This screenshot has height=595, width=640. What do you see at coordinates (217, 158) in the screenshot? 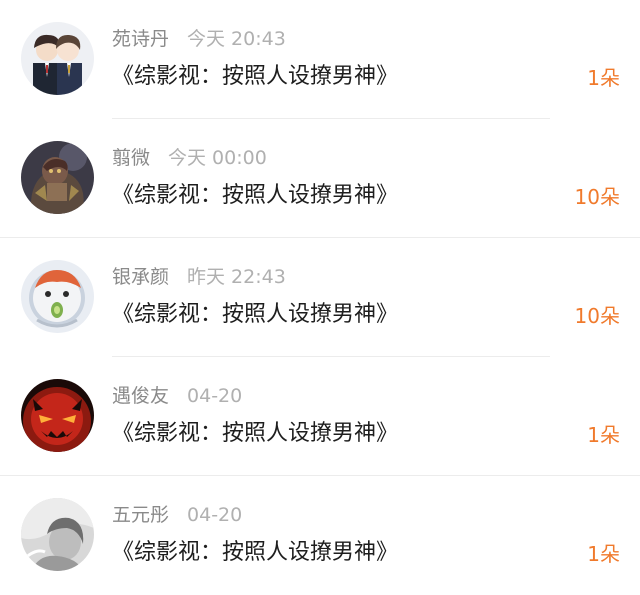
I see `timestamp: 今天 00:00` at bounding box center [217, 158].